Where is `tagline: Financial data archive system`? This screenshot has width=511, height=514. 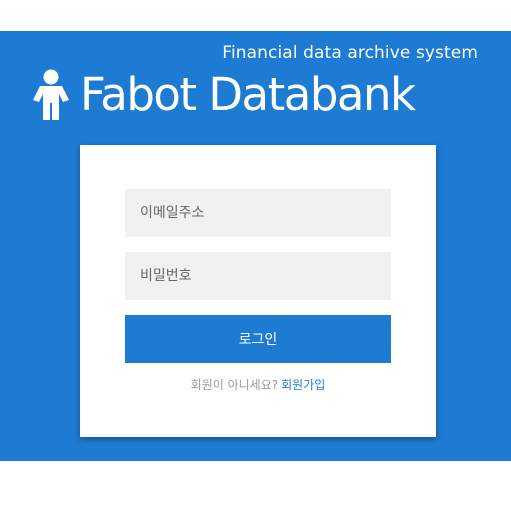 tagline: Financial data archive system is located at coordinates (350, 53).